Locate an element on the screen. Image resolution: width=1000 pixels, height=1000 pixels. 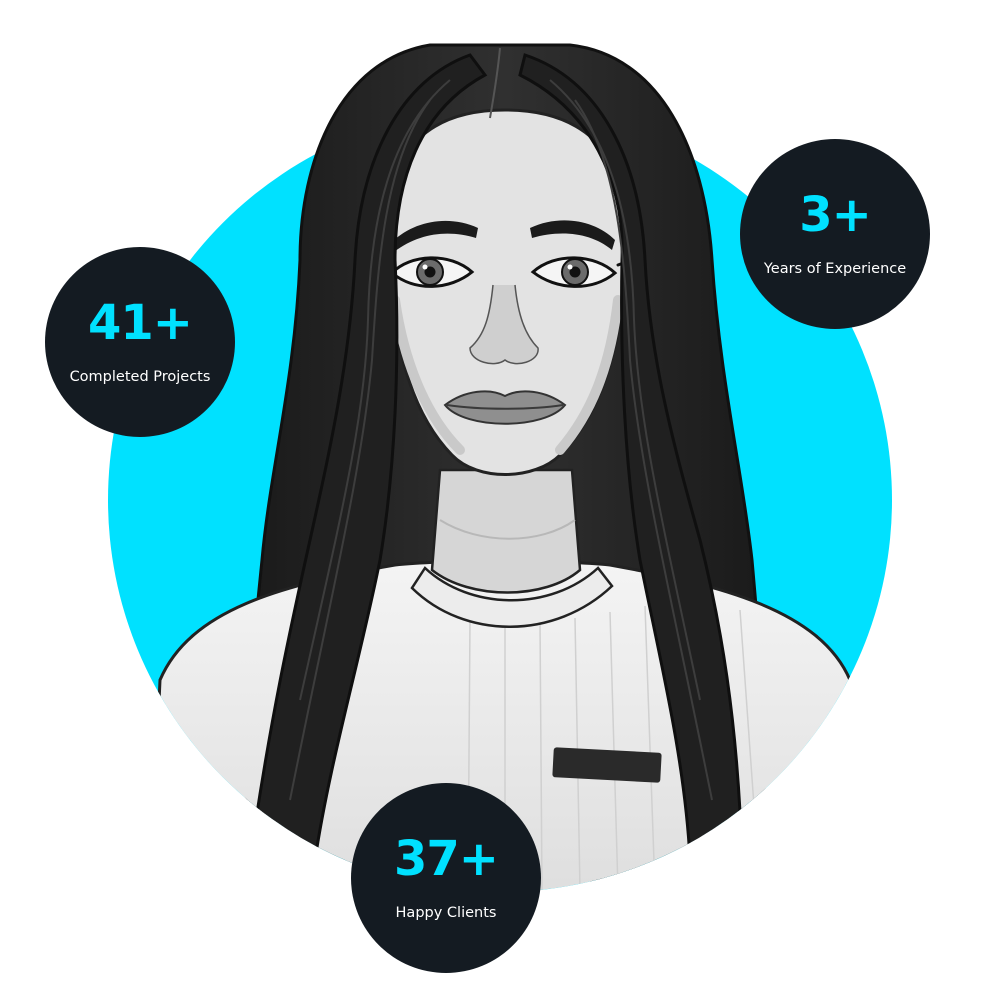
stat-label: Completed Projects is located at coordinates (140, 377).